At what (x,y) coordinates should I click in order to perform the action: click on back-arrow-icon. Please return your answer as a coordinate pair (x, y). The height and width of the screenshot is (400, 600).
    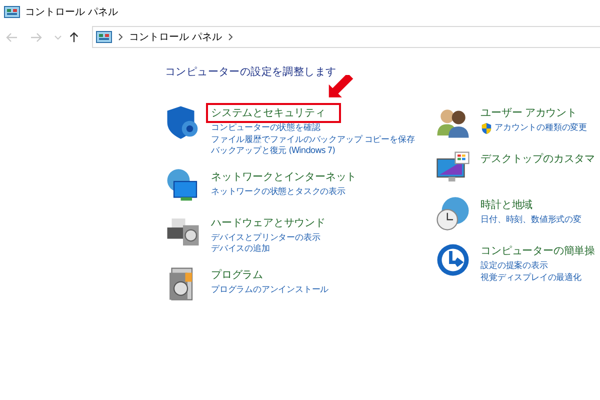
    Looking at the image, I should click on (12, 37).